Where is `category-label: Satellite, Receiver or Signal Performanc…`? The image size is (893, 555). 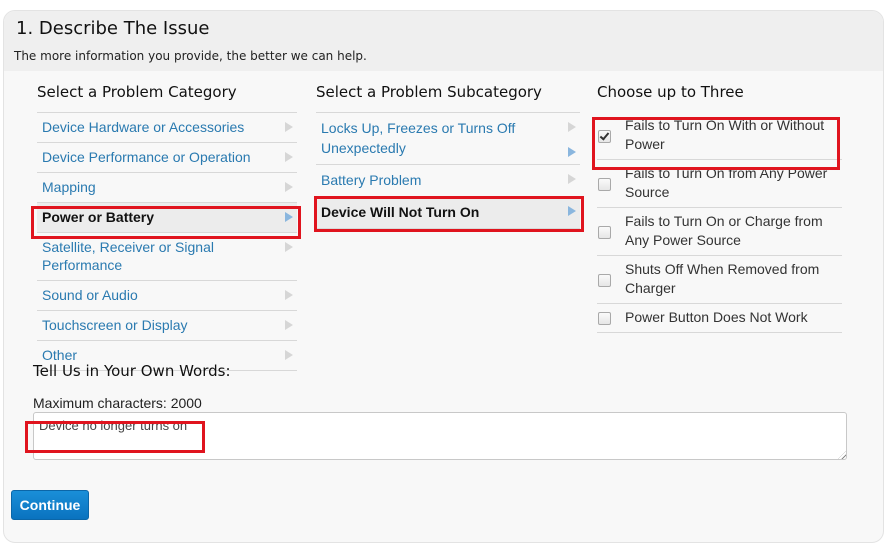 category-label: Satellite, Receiver or Signal Performanc… is located at coordinates (128, 256).